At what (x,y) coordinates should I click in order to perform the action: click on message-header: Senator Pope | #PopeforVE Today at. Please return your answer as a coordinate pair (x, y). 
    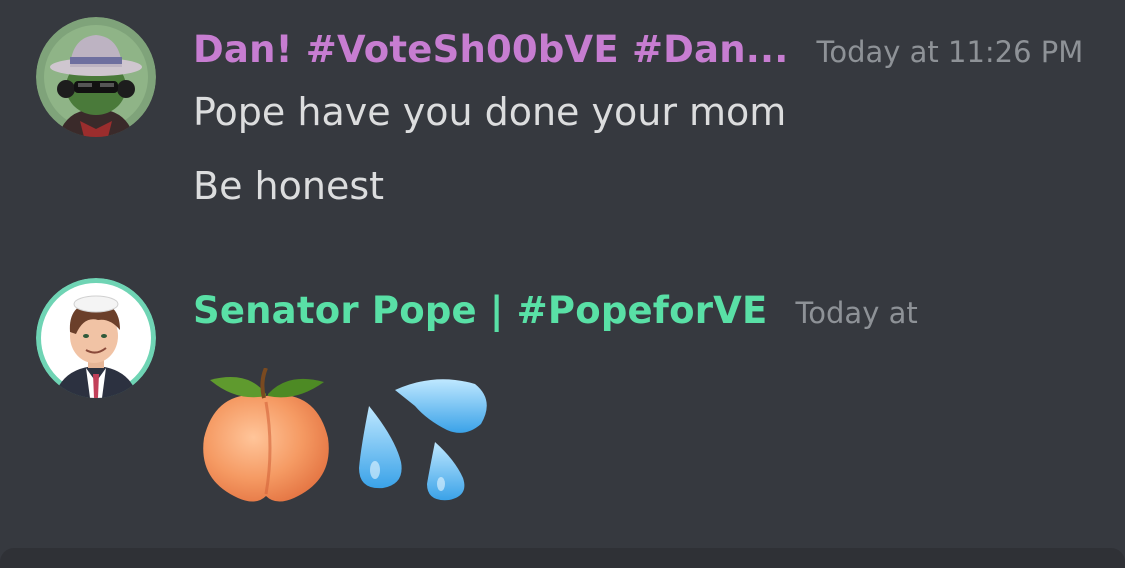
    Looking at the image, I should click on (555, 310).